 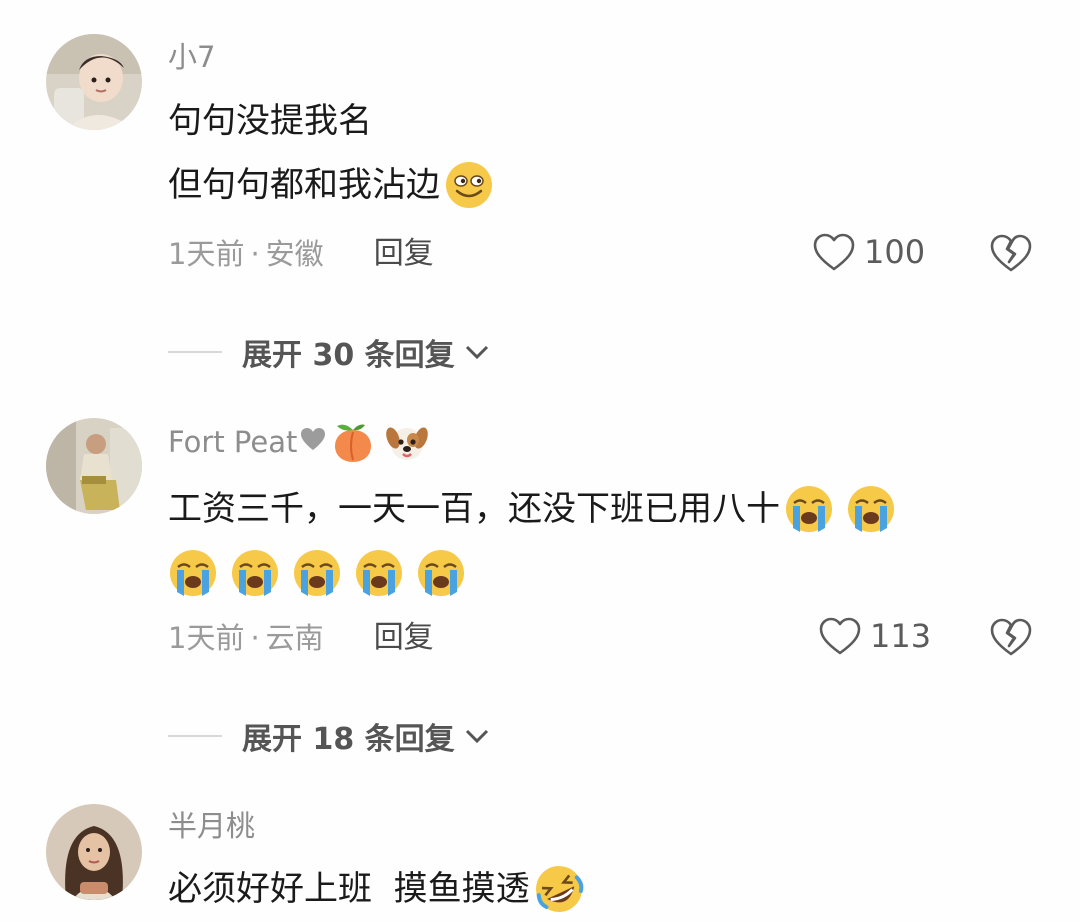 I want to click on emoji-row, so click(x=317, y=573).